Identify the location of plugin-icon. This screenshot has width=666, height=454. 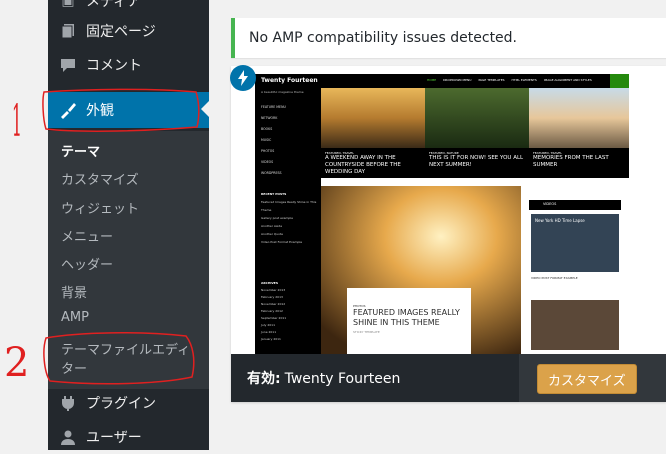
(68, 403).